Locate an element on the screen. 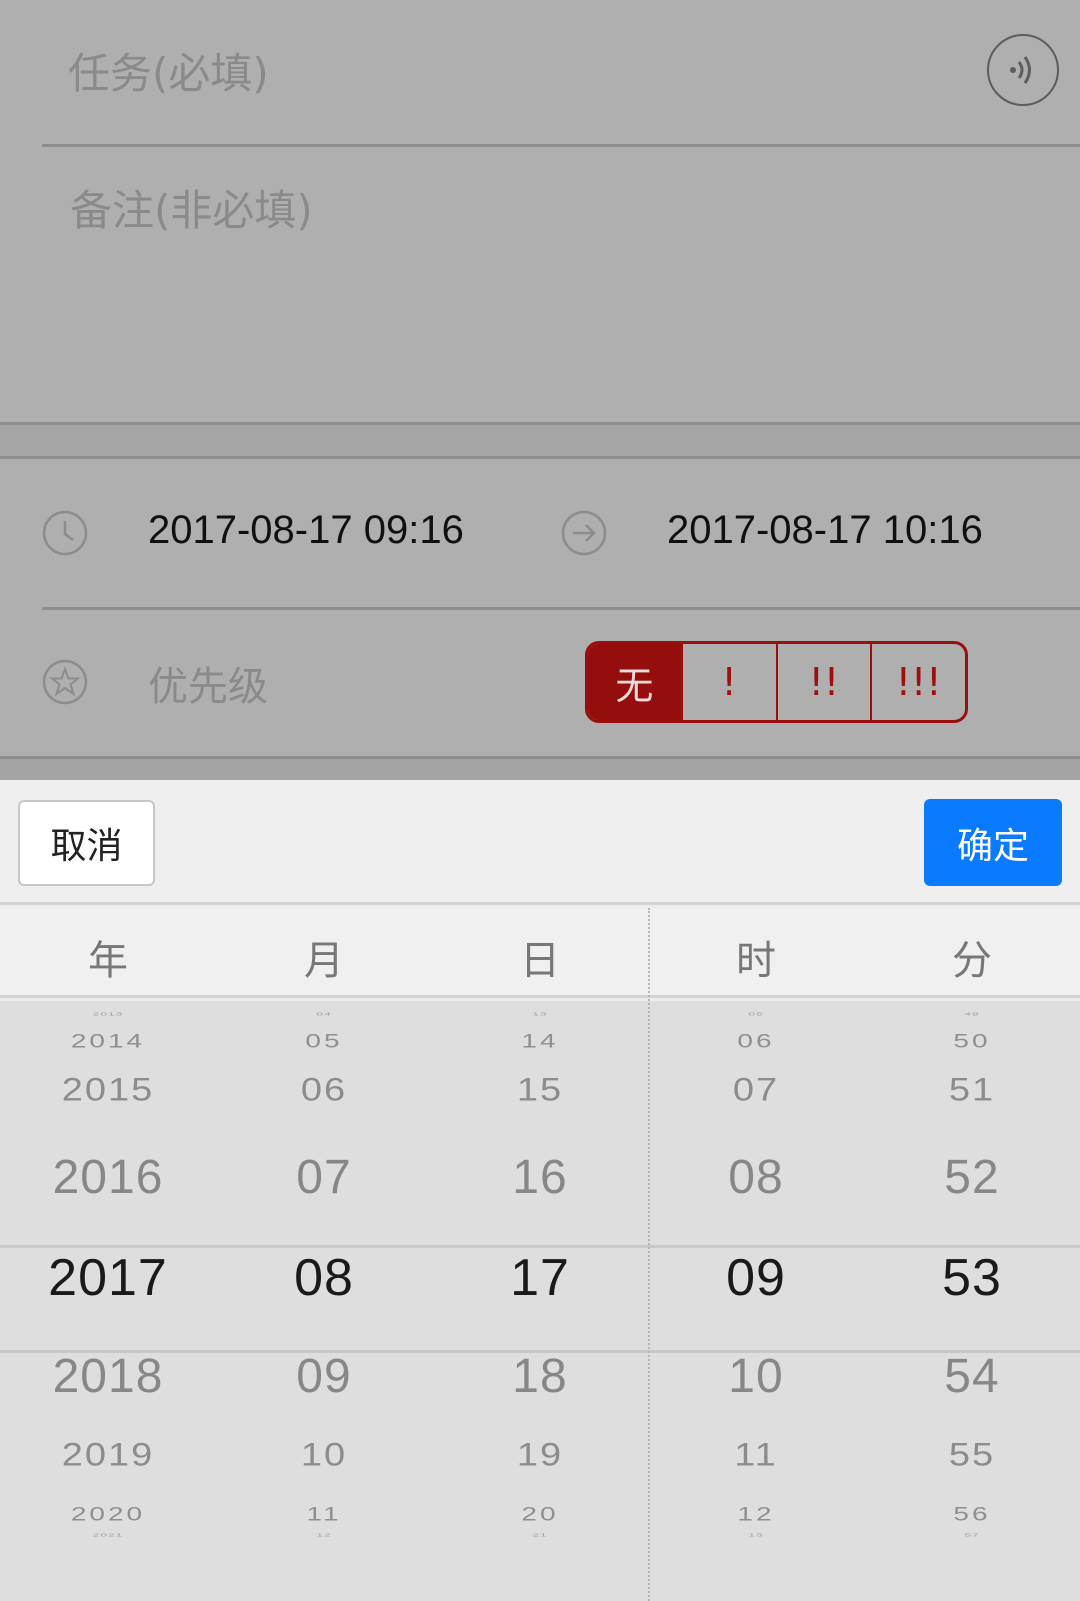 The height and width of the screenshot is (1601, 1080). column-title-hour: 时 is located at coordinates (756, 961).